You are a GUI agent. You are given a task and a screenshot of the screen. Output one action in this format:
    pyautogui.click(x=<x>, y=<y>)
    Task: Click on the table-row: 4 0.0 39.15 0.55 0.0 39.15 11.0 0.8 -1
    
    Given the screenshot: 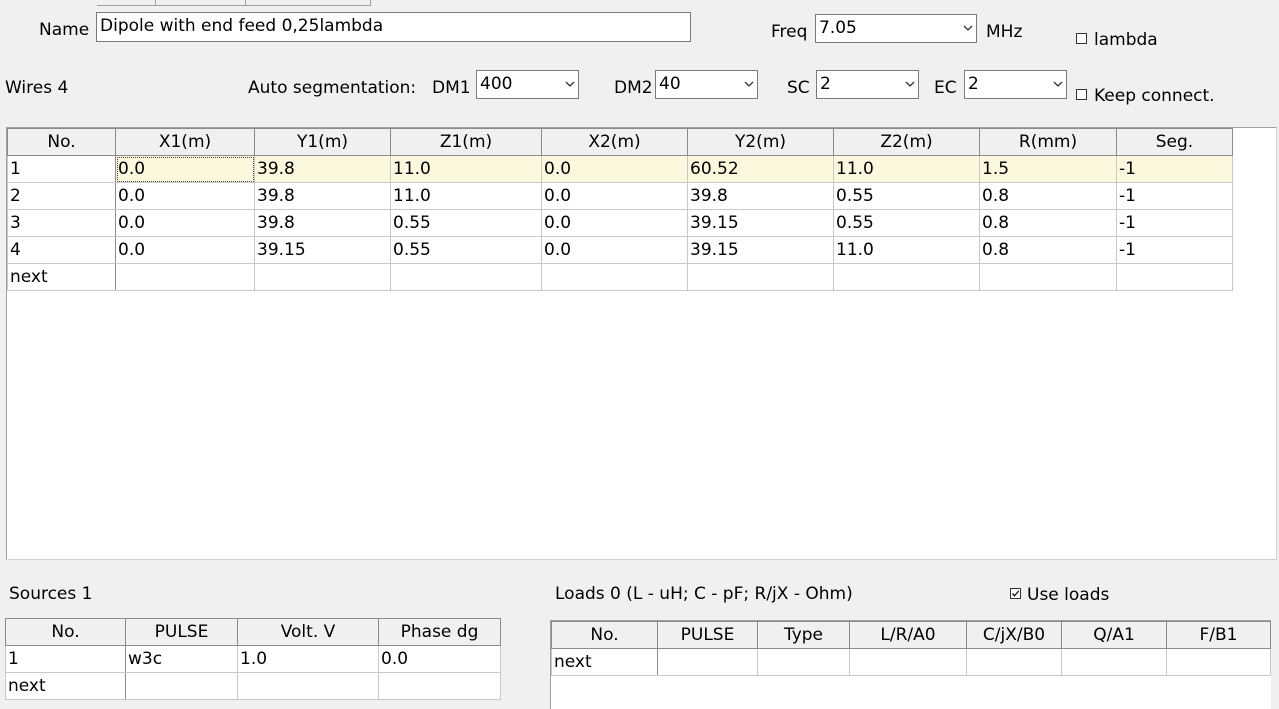 What is the action you would take?
    pyautogui.click(x=620, y=250)
    